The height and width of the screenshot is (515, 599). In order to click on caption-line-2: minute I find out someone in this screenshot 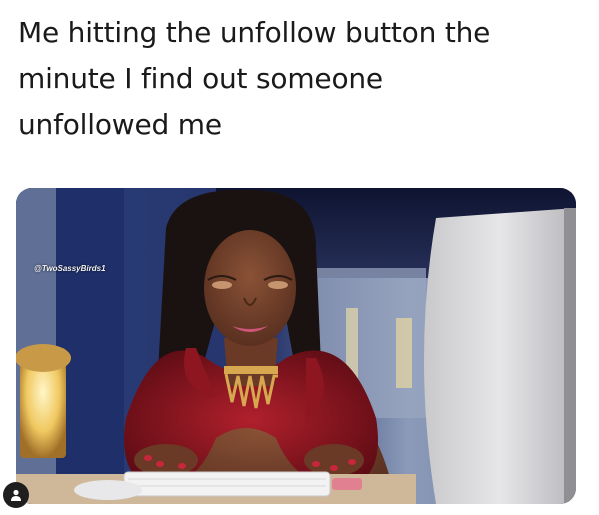, I will do `click(200, 78)`.